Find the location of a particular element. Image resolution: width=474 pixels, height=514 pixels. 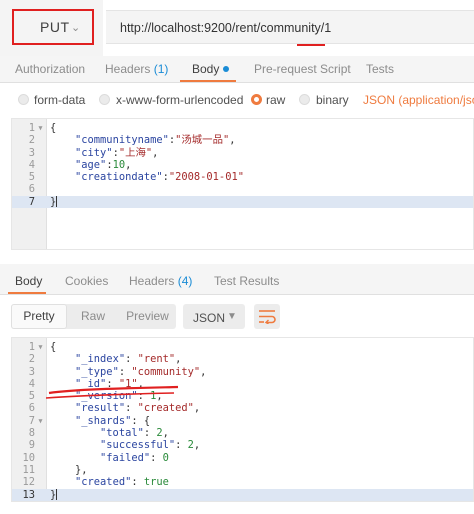

divider is located at coordinates (237, 294).